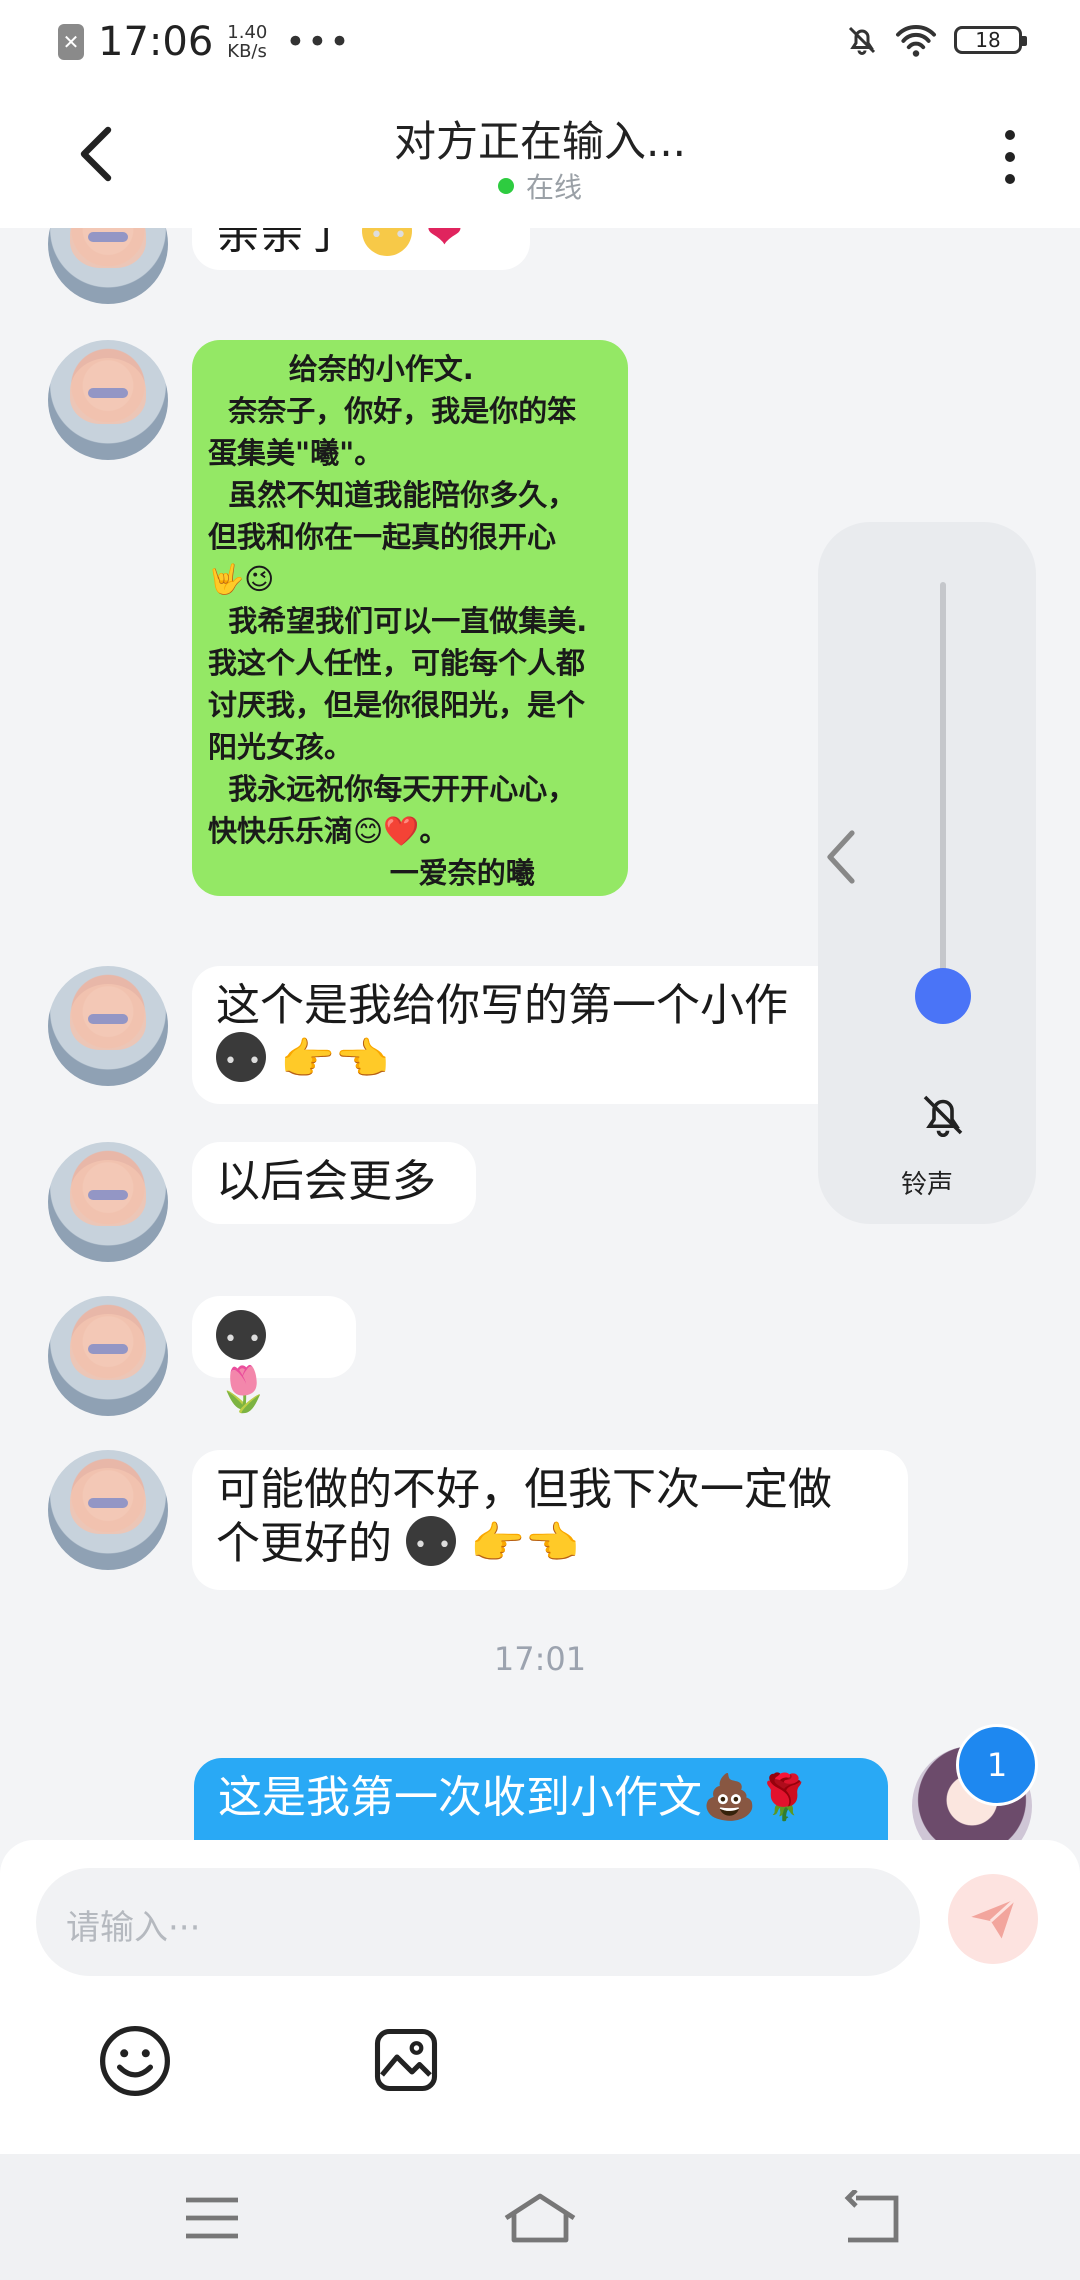  I want to click on message-bubble: 这个是我给你写的第一个小作 👉👈, so click(542, 1035).